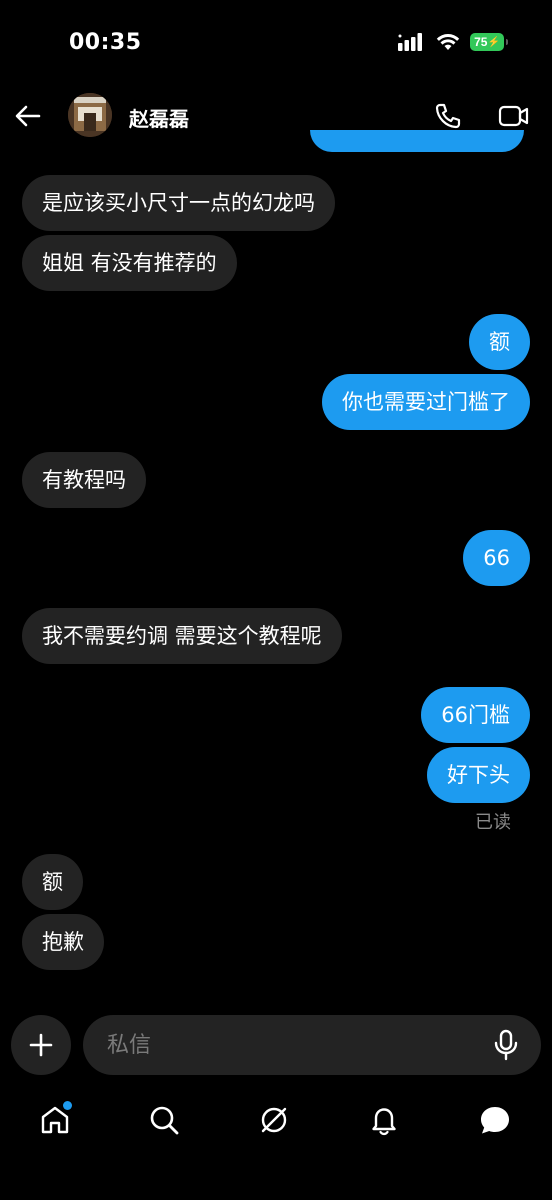  What do you see at coordinates (426, 402) in the screenshot?
I see `message-bubble-outgoing: 你也需要过门槛了` at bounding box center [426, 402].